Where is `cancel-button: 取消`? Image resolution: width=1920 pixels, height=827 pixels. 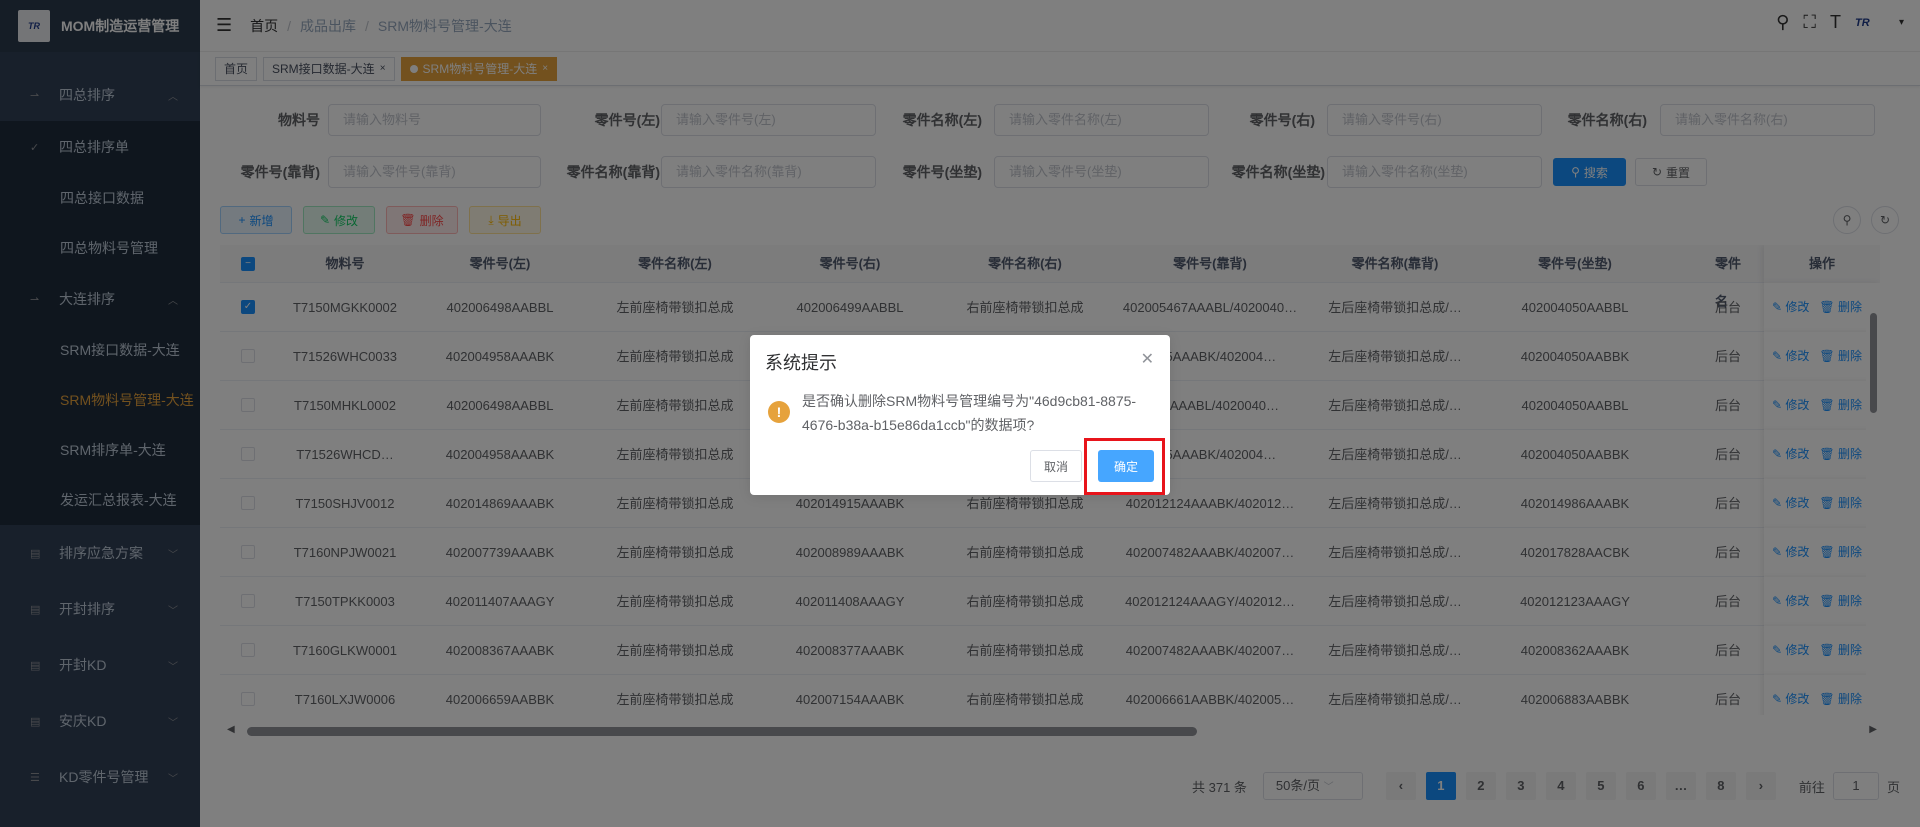 cancel-button: 取消 is located at coordinates (1056, 466).